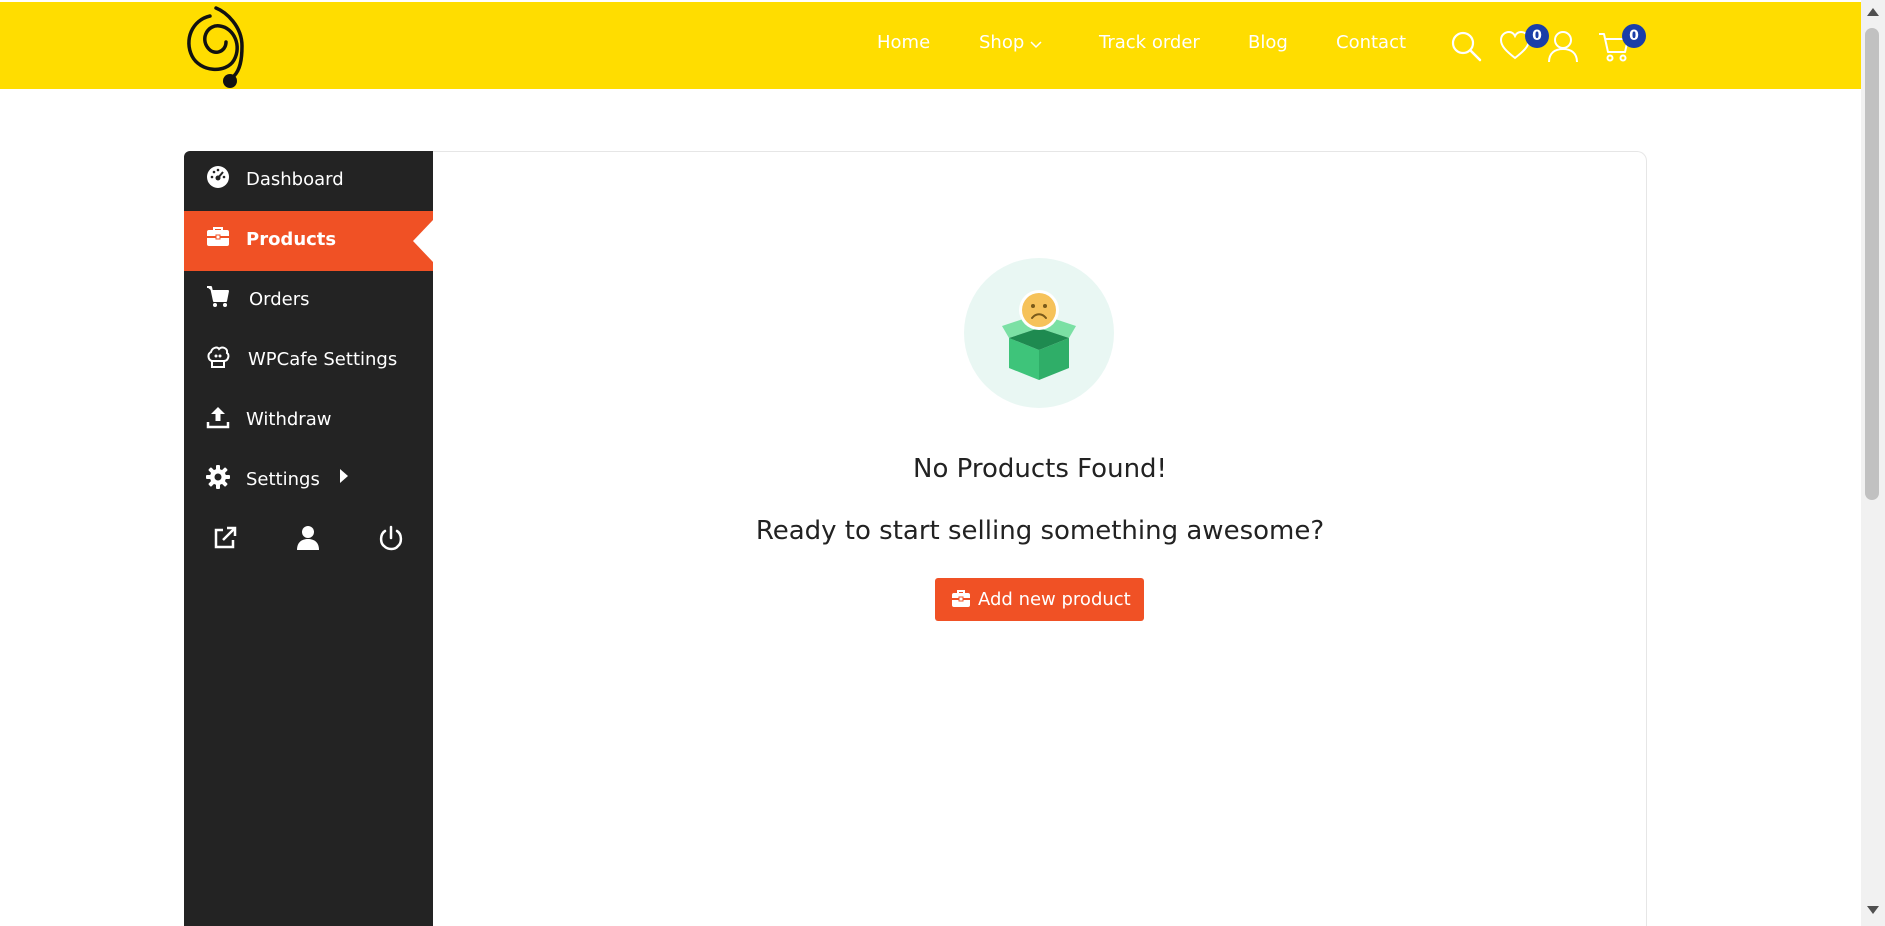 Image resolution: width=1885 pixels, height=926 pixels. I want to click on sidebar-item-wpcafe-settings: WPCafe Settings, so click(308, 361).